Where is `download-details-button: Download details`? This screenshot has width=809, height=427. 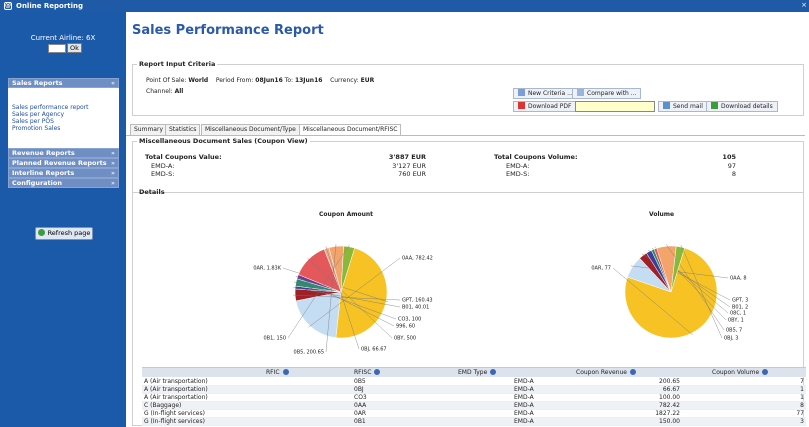
download-details-button: Download details is located at coordinates (742, 106).